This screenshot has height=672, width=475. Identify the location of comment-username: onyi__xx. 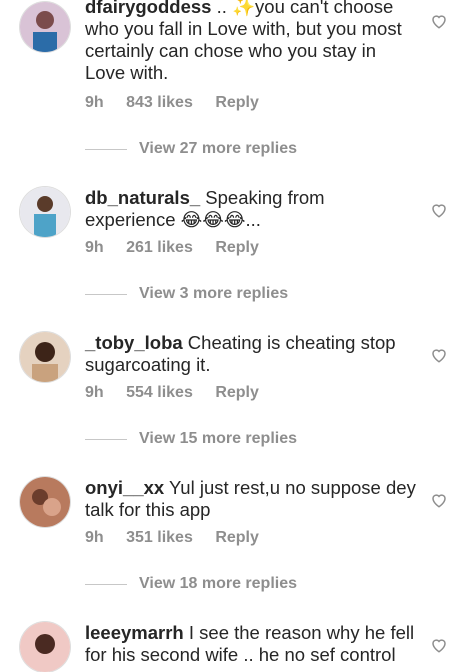
(124, 487).